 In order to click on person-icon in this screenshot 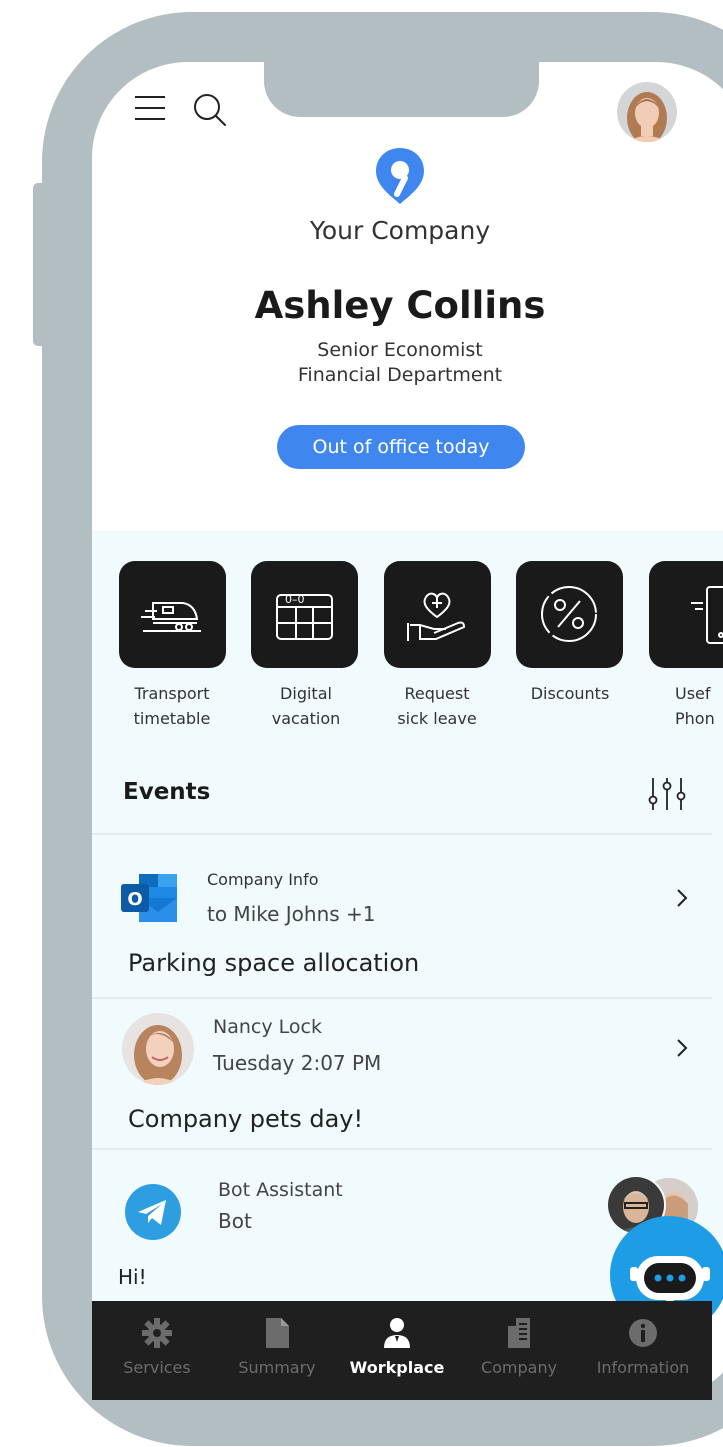, I will do `click(397, 1333)`.